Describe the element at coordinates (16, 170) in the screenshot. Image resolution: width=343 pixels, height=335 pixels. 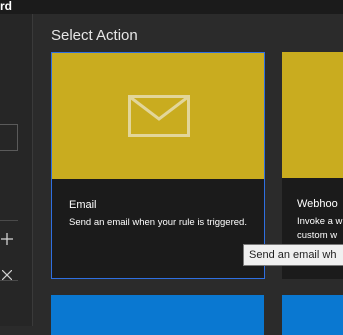
I see `left-sidebar` at that location.